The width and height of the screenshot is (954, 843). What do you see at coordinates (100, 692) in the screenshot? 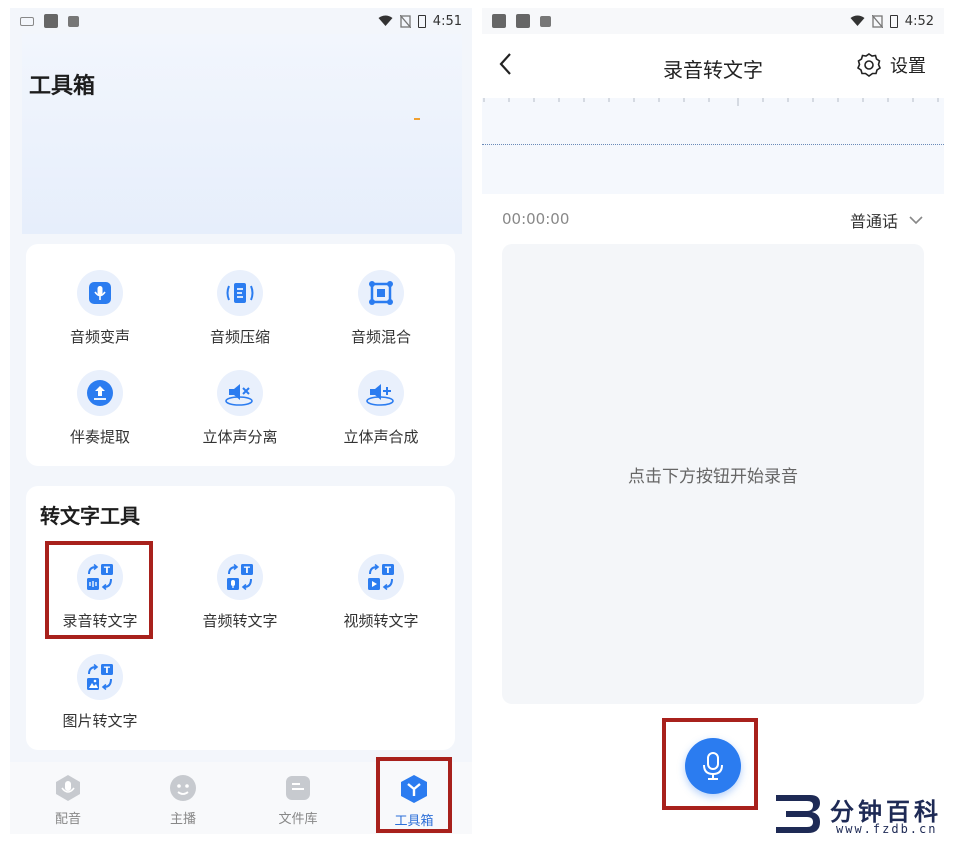
I see `tool-image-to-text: T 图片转文字` at bounding box center [100, 692].